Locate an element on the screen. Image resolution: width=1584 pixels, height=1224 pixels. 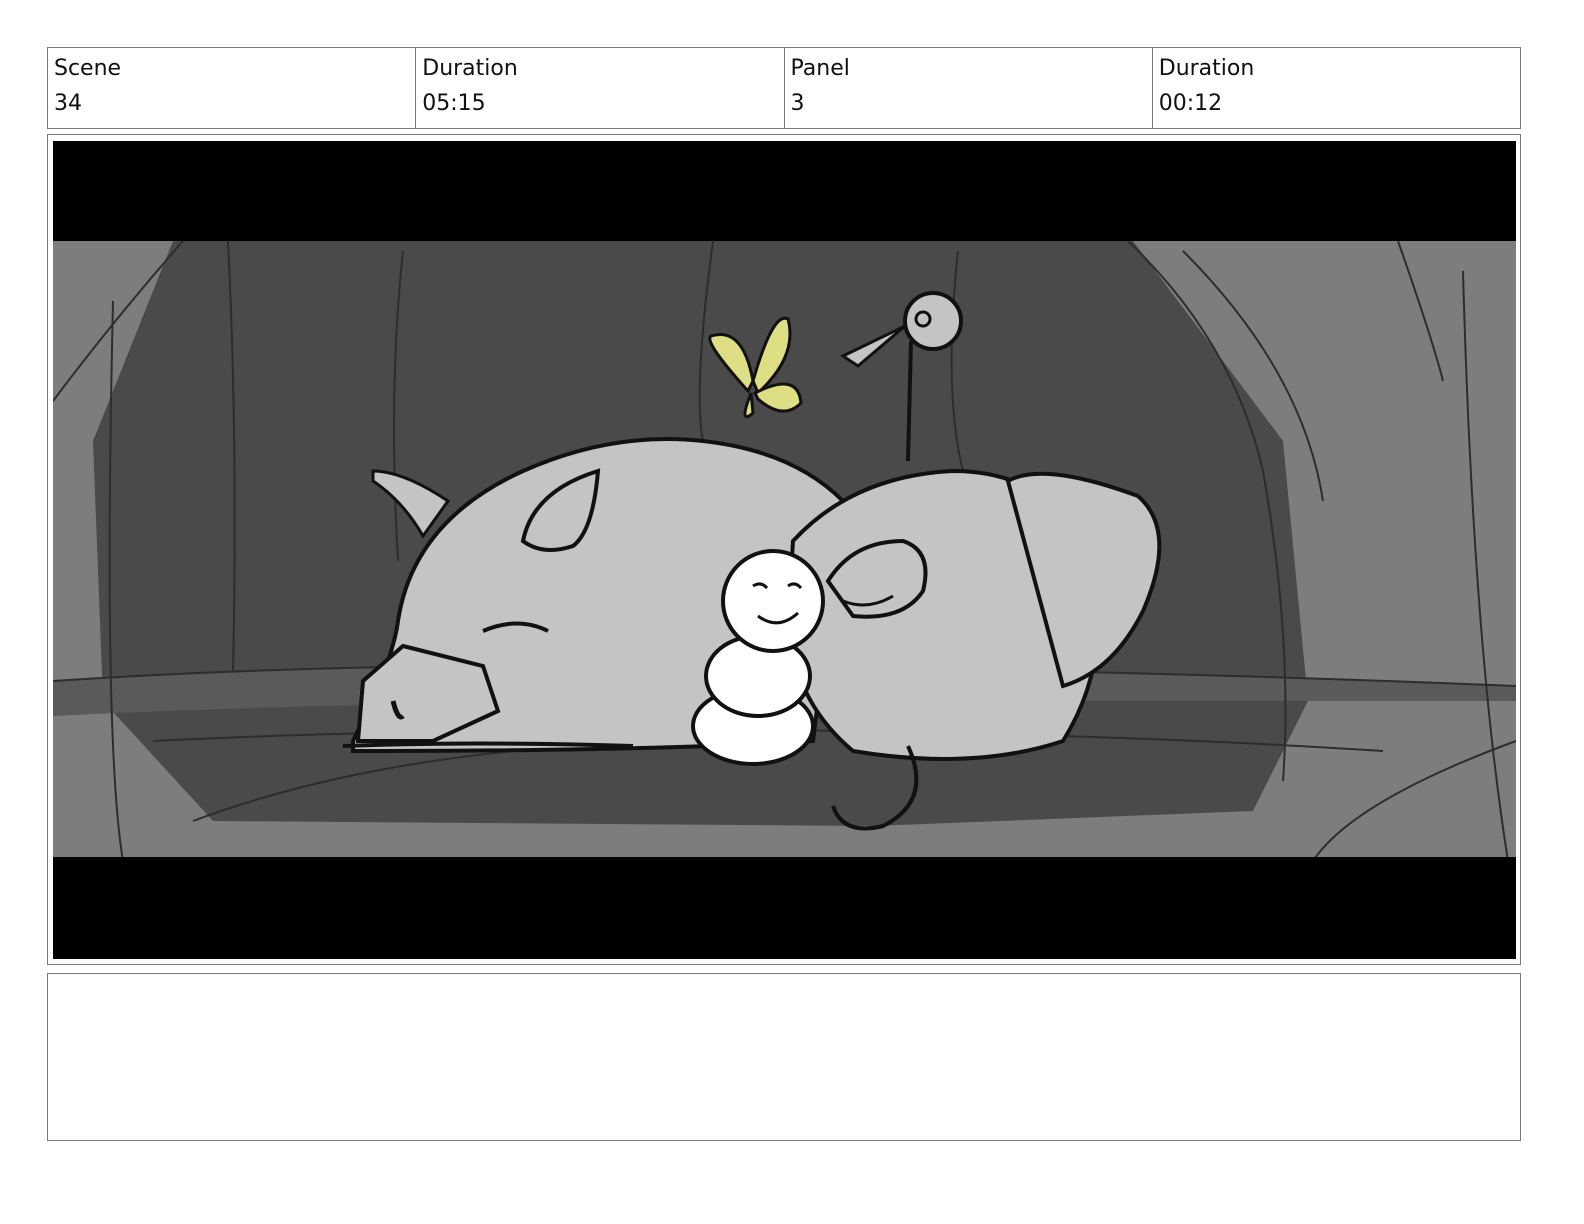
panel-notes is located at coordinates (784, 1057).